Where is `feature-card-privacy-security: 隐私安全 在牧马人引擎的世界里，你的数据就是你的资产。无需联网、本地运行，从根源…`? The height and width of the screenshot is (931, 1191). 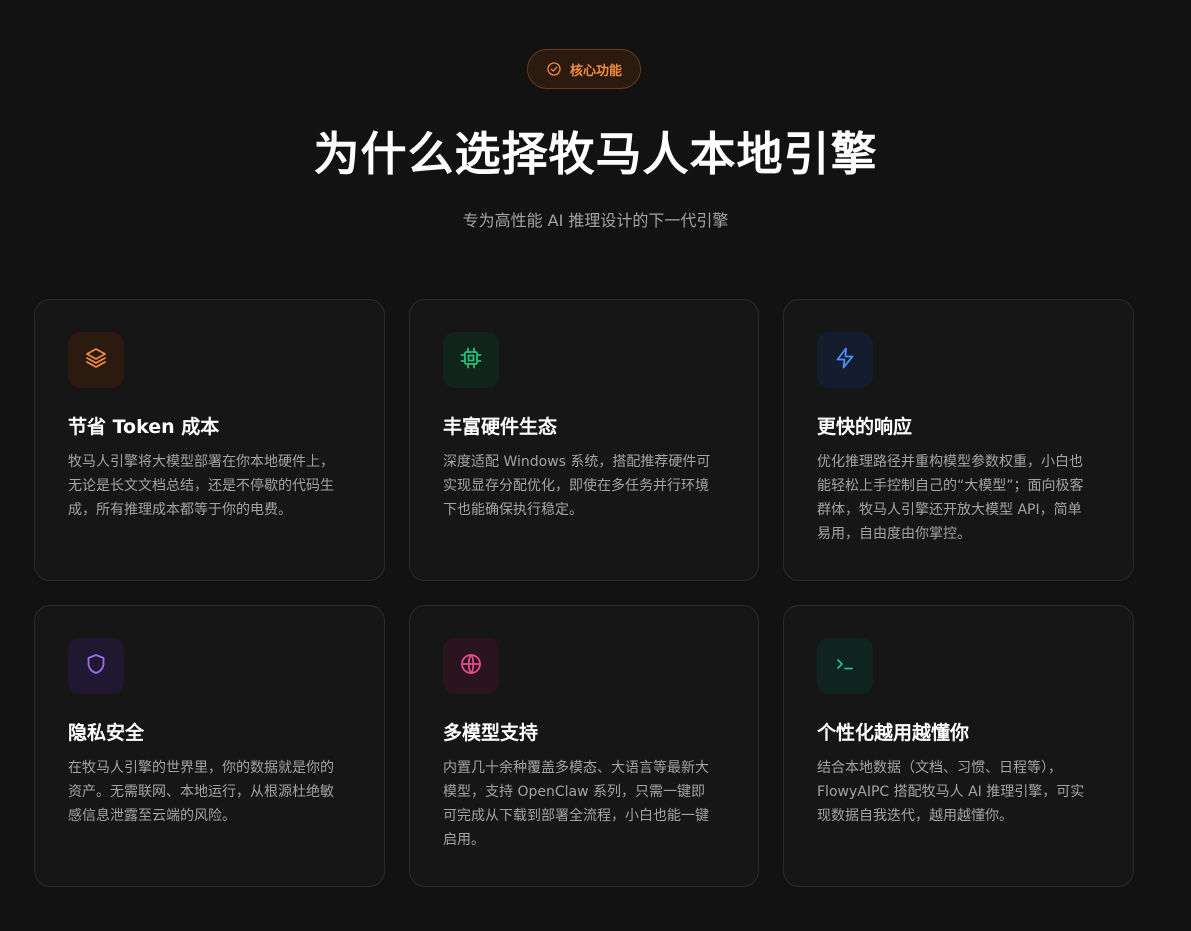 feature-card-privacy-security: 隐私安全 在牧马人引擎的世界里，你的数据就是你的资产。无需联网、本地运行，从根源… is located at coordinates (209, 746).